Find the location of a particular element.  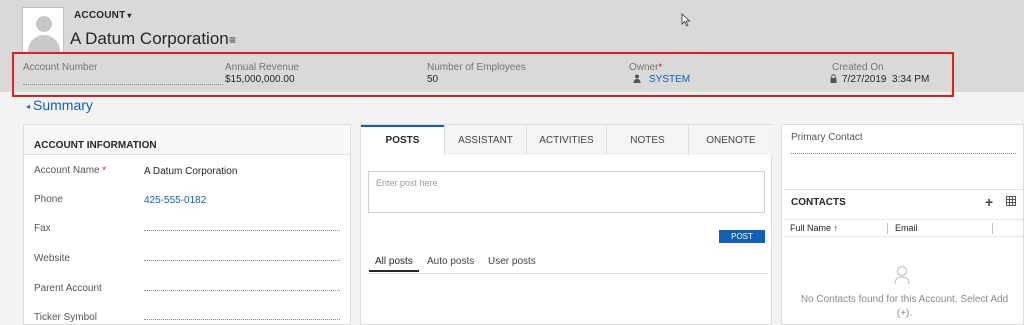

avatar-body is located at coordinates (44, 43).